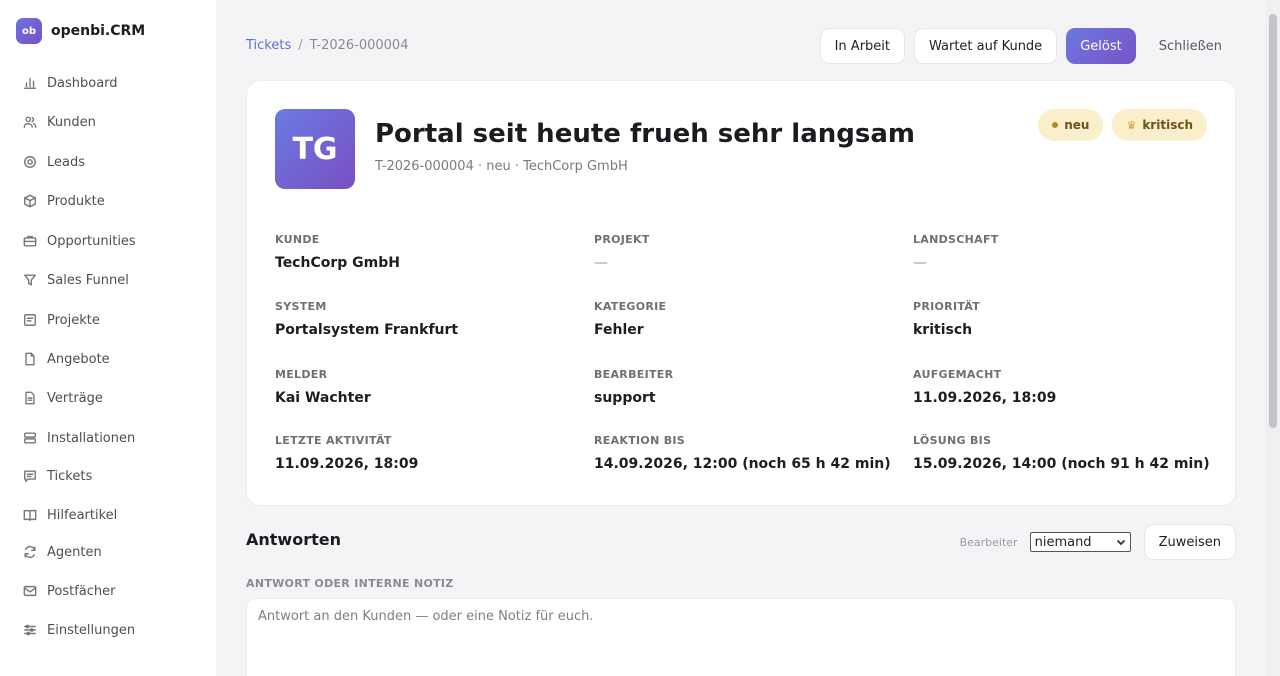 This screenshot has height=676, width=1280. I want to click on field-value: 15.09.2026, 14:00 (noch 91 h 42 min), so click(1061, 464).